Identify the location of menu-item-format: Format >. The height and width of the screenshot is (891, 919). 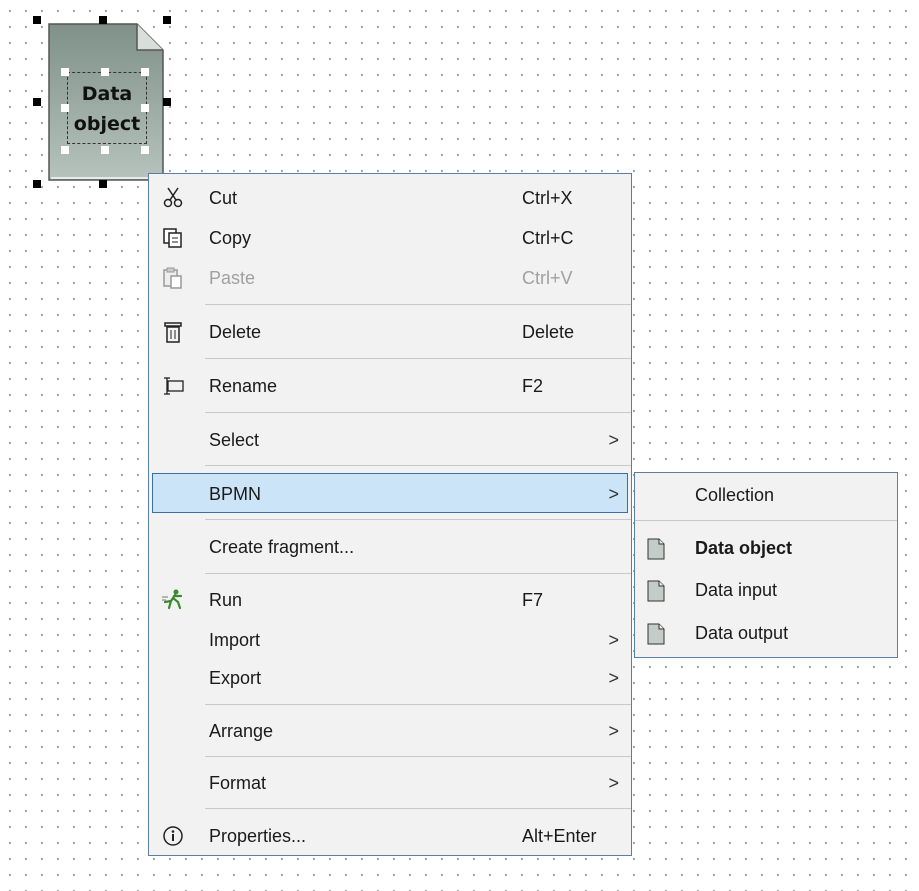
(390, 783).